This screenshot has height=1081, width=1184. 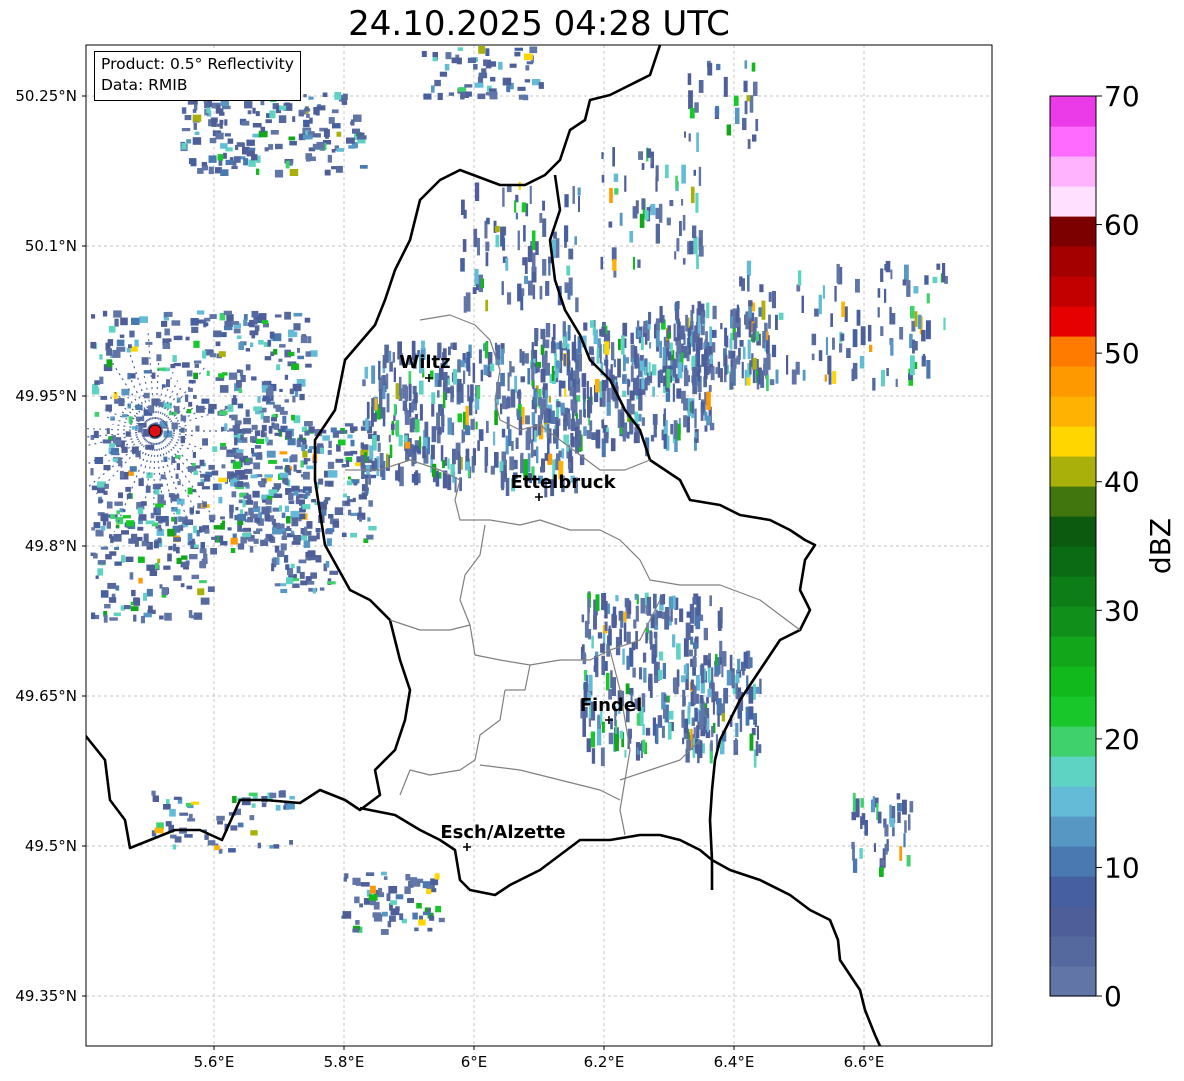 What do you see at coordinates (1160, 546) in the screenshot?
I see `colorbar-label: dBZ` at bounding box center [1160, 546].